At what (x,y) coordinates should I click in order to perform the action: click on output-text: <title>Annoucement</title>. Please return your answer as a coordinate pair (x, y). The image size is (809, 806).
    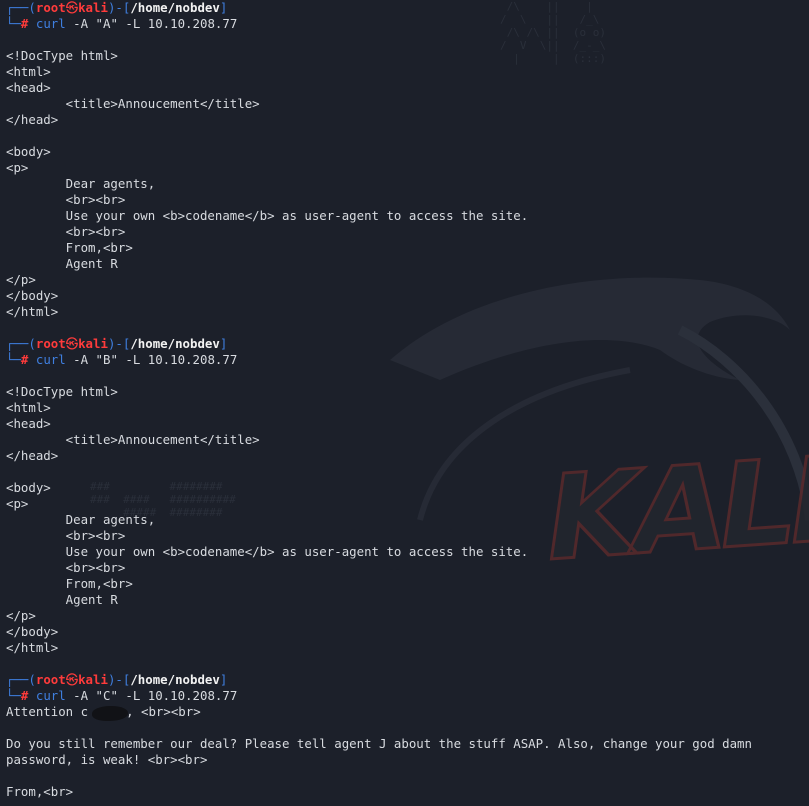
    Looking at the image, I should click on (133, 103).